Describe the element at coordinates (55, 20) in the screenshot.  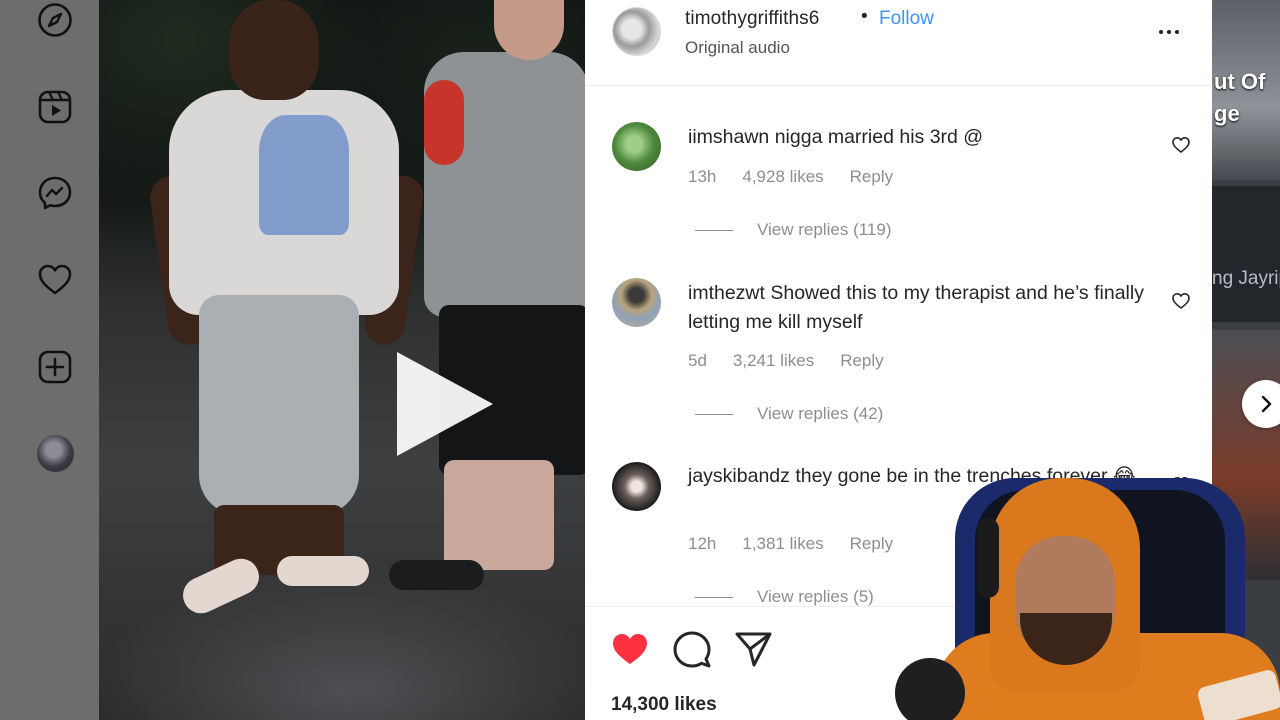
I see `explore-icon` at that location.